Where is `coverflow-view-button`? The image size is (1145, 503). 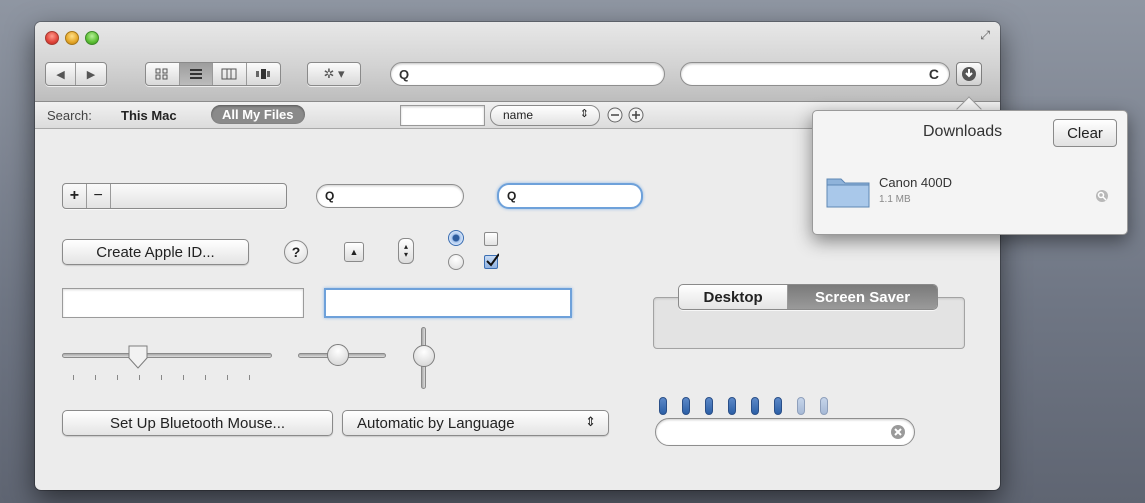
coverflow-view-button is located at coordinates (263, 74).